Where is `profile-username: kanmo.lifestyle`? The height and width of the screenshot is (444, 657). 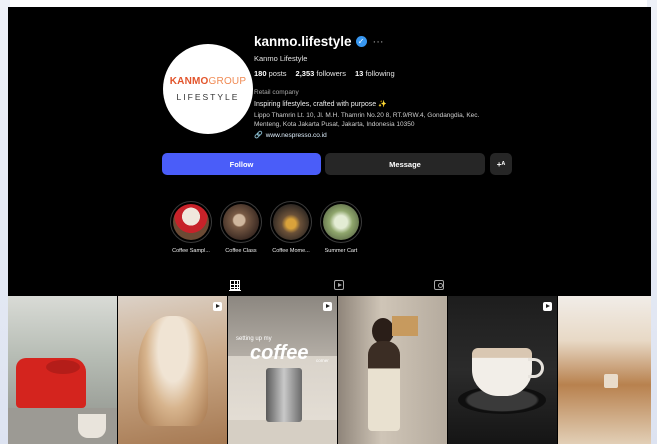
profile-username: kanmo.lifestyle is located at coordinates (303, 41).